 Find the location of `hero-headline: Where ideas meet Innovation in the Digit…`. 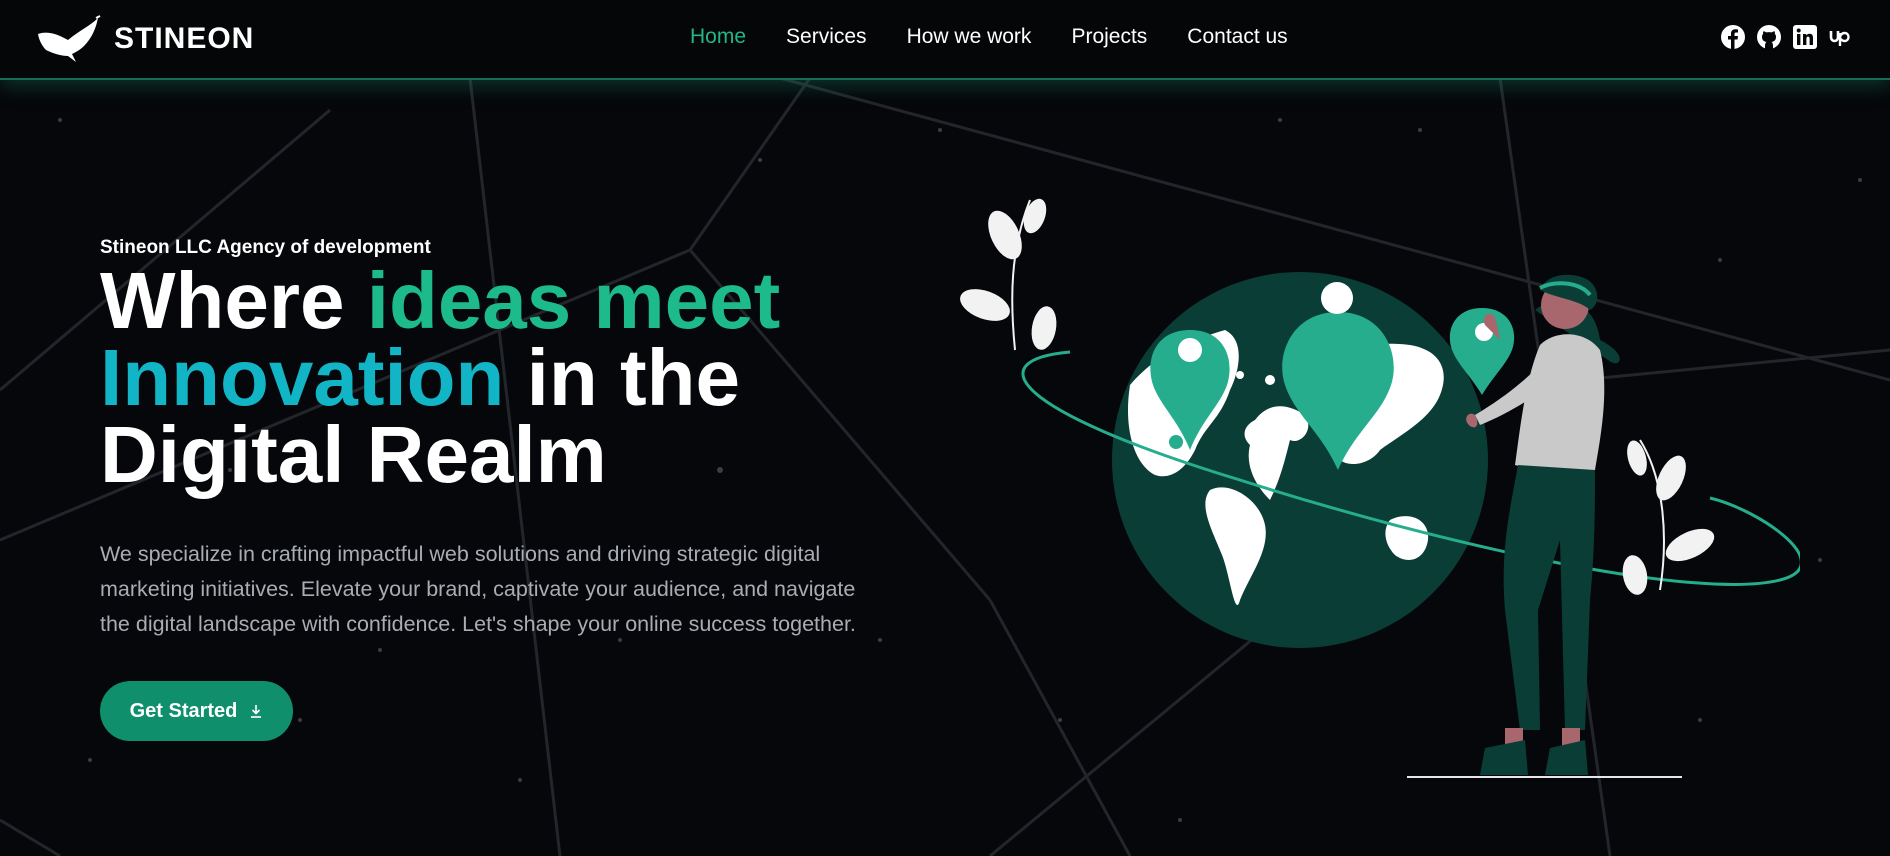

hero-headline: Where ideas meet Innovation in the Digit… is located at coordinates (490, 378).